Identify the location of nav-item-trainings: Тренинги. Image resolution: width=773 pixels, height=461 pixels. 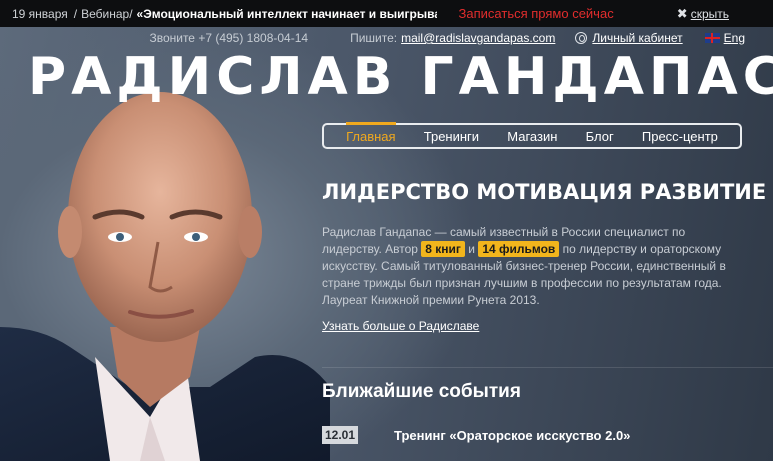
(451, 136).